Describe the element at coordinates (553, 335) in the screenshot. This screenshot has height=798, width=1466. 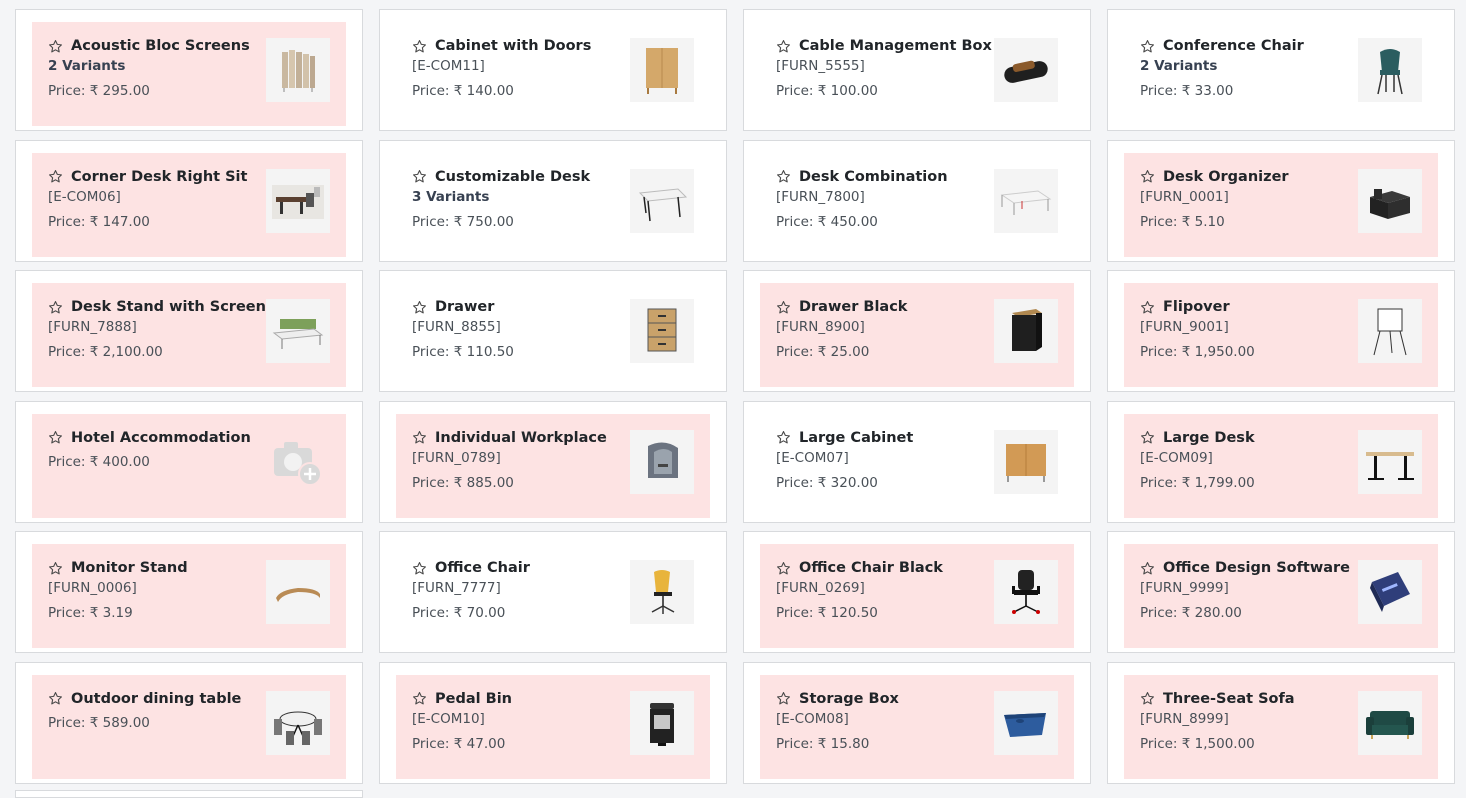
I see `card-panel: Drawer [FURN_8855] Price: ₹ 110.50` at that location.